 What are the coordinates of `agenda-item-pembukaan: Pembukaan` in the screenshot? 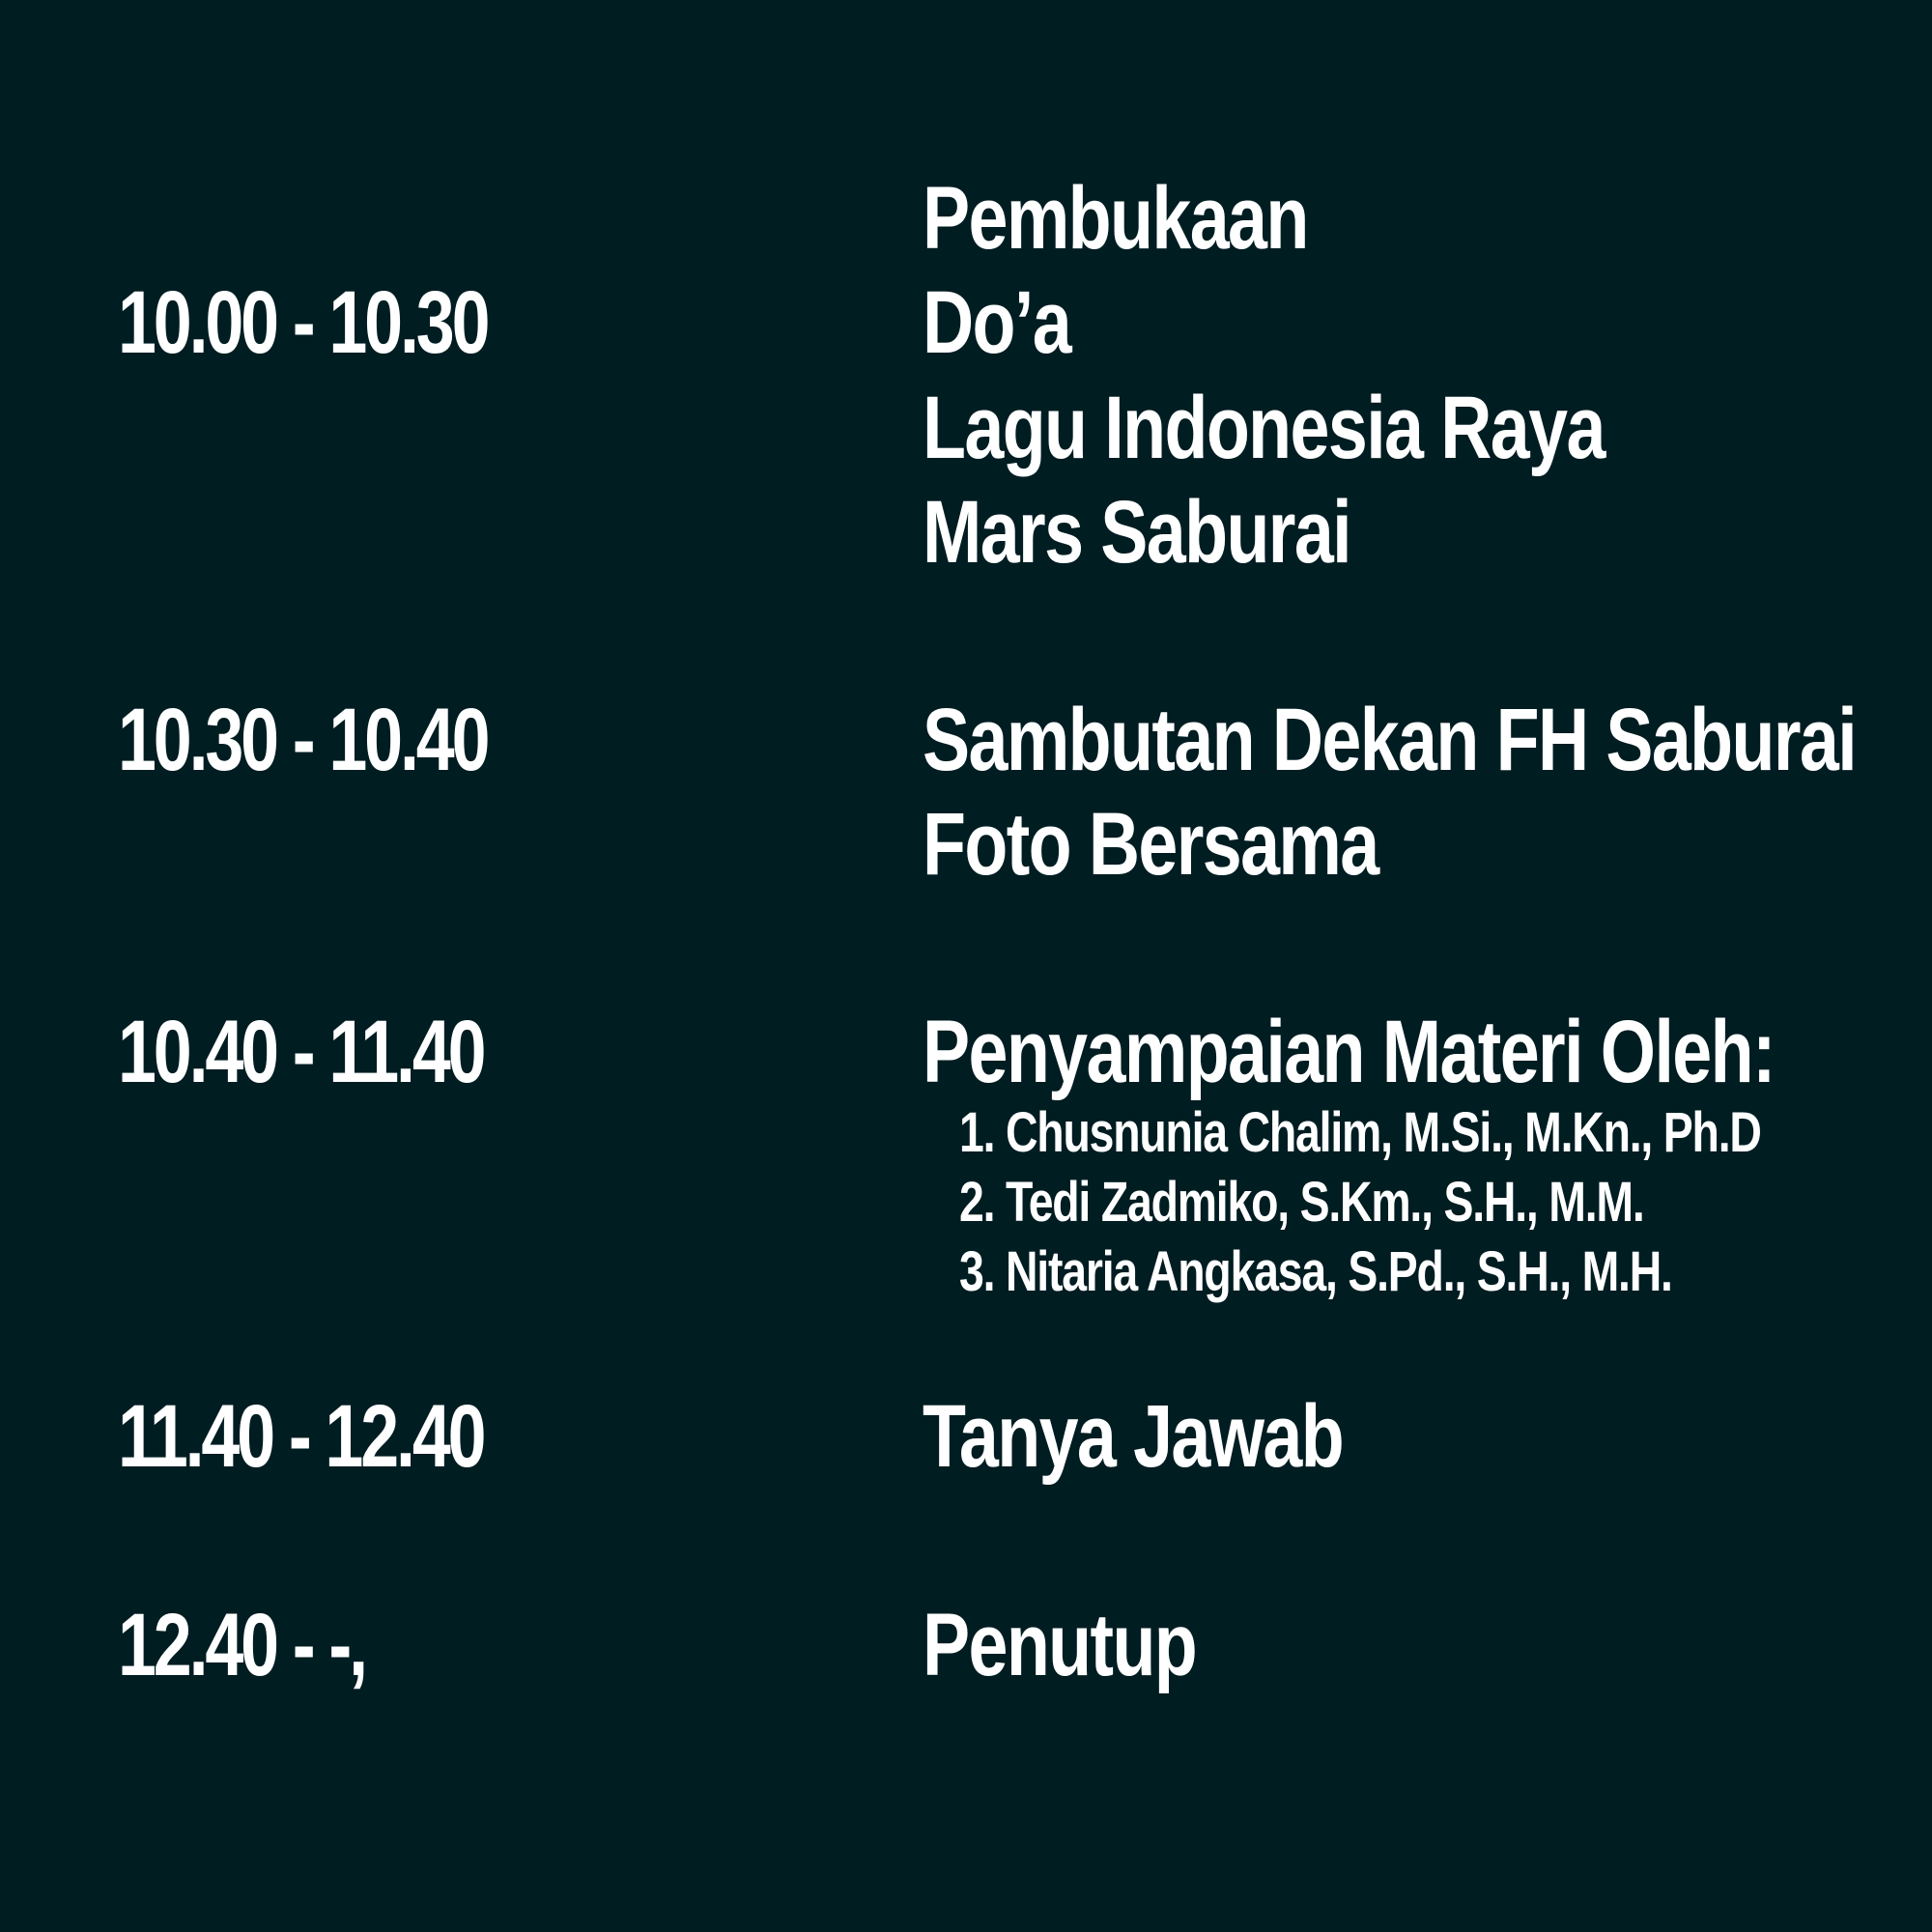 It's located at (1116, 218).